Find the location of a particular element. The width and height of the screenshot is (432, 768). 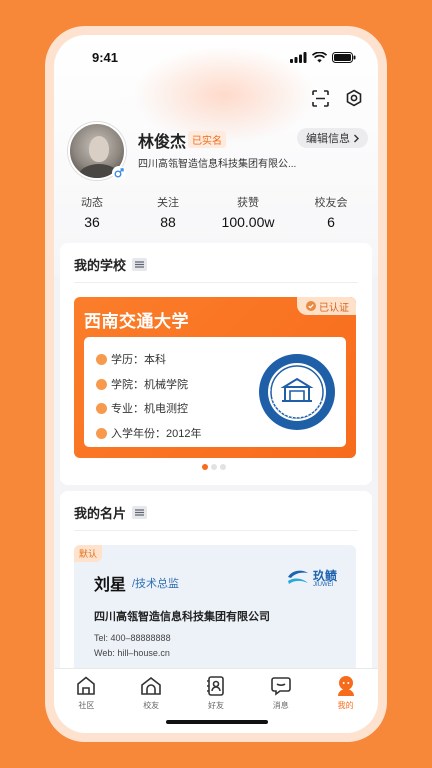

degree-text: 学历：本科 is located at coordinates (138, 360).